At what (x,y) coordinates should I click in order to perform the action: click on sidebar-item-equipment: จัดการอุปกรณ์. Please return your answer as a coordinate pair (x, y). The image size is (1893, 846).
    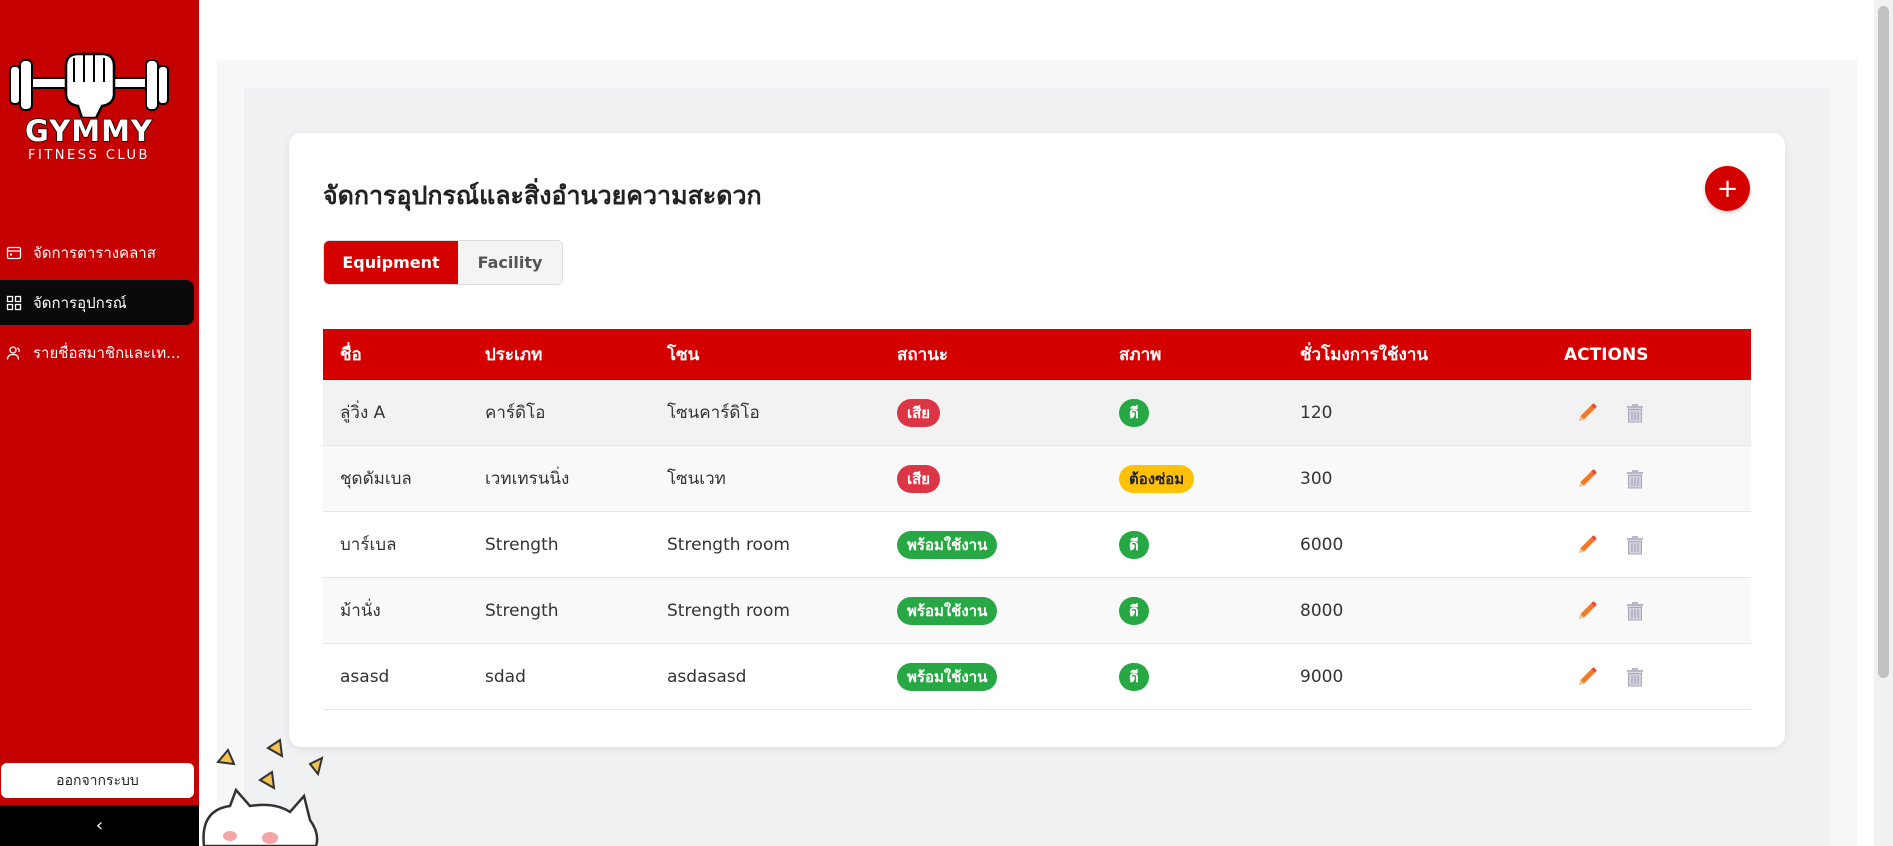
    Looking at the image, I should click on (97, 302).